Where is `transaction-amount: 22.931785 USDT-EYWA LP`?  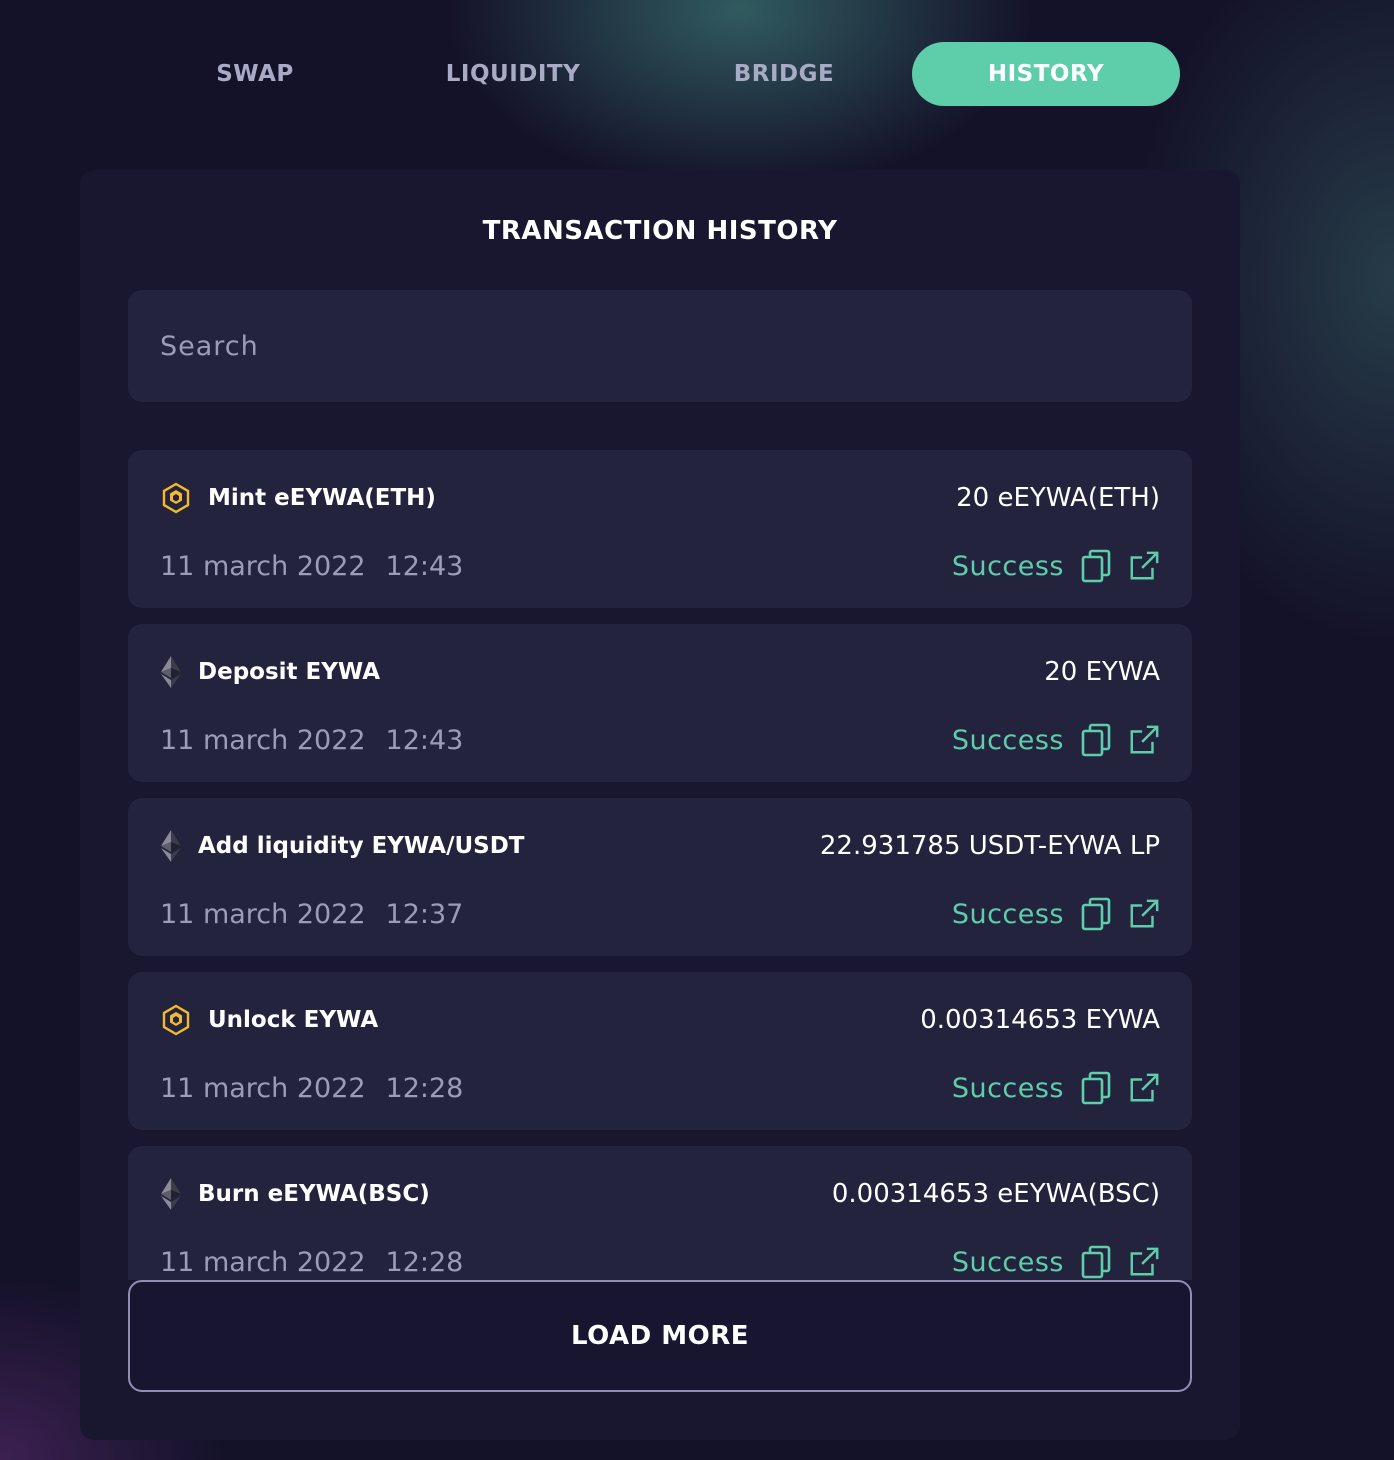 transaction-amount: 22.931785 USDT-EYWA LP is located at coordinates (989, 846).